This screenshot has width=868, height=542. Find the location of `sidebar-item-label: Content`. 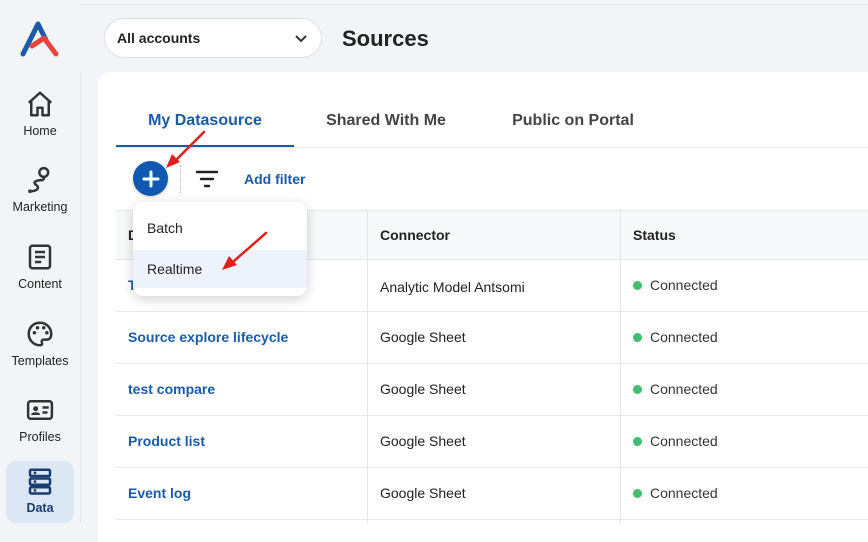

sidebar-item-label: Content is located at coordinates (40, 284).